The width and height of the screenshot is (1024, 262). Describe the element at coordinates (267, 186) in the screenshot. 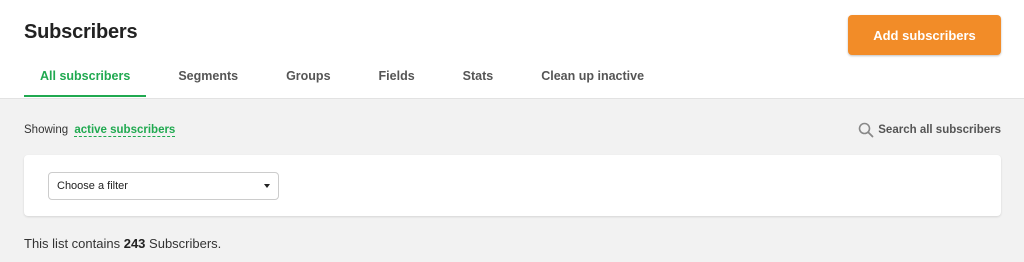

I see `caret-down-icon` at that location.